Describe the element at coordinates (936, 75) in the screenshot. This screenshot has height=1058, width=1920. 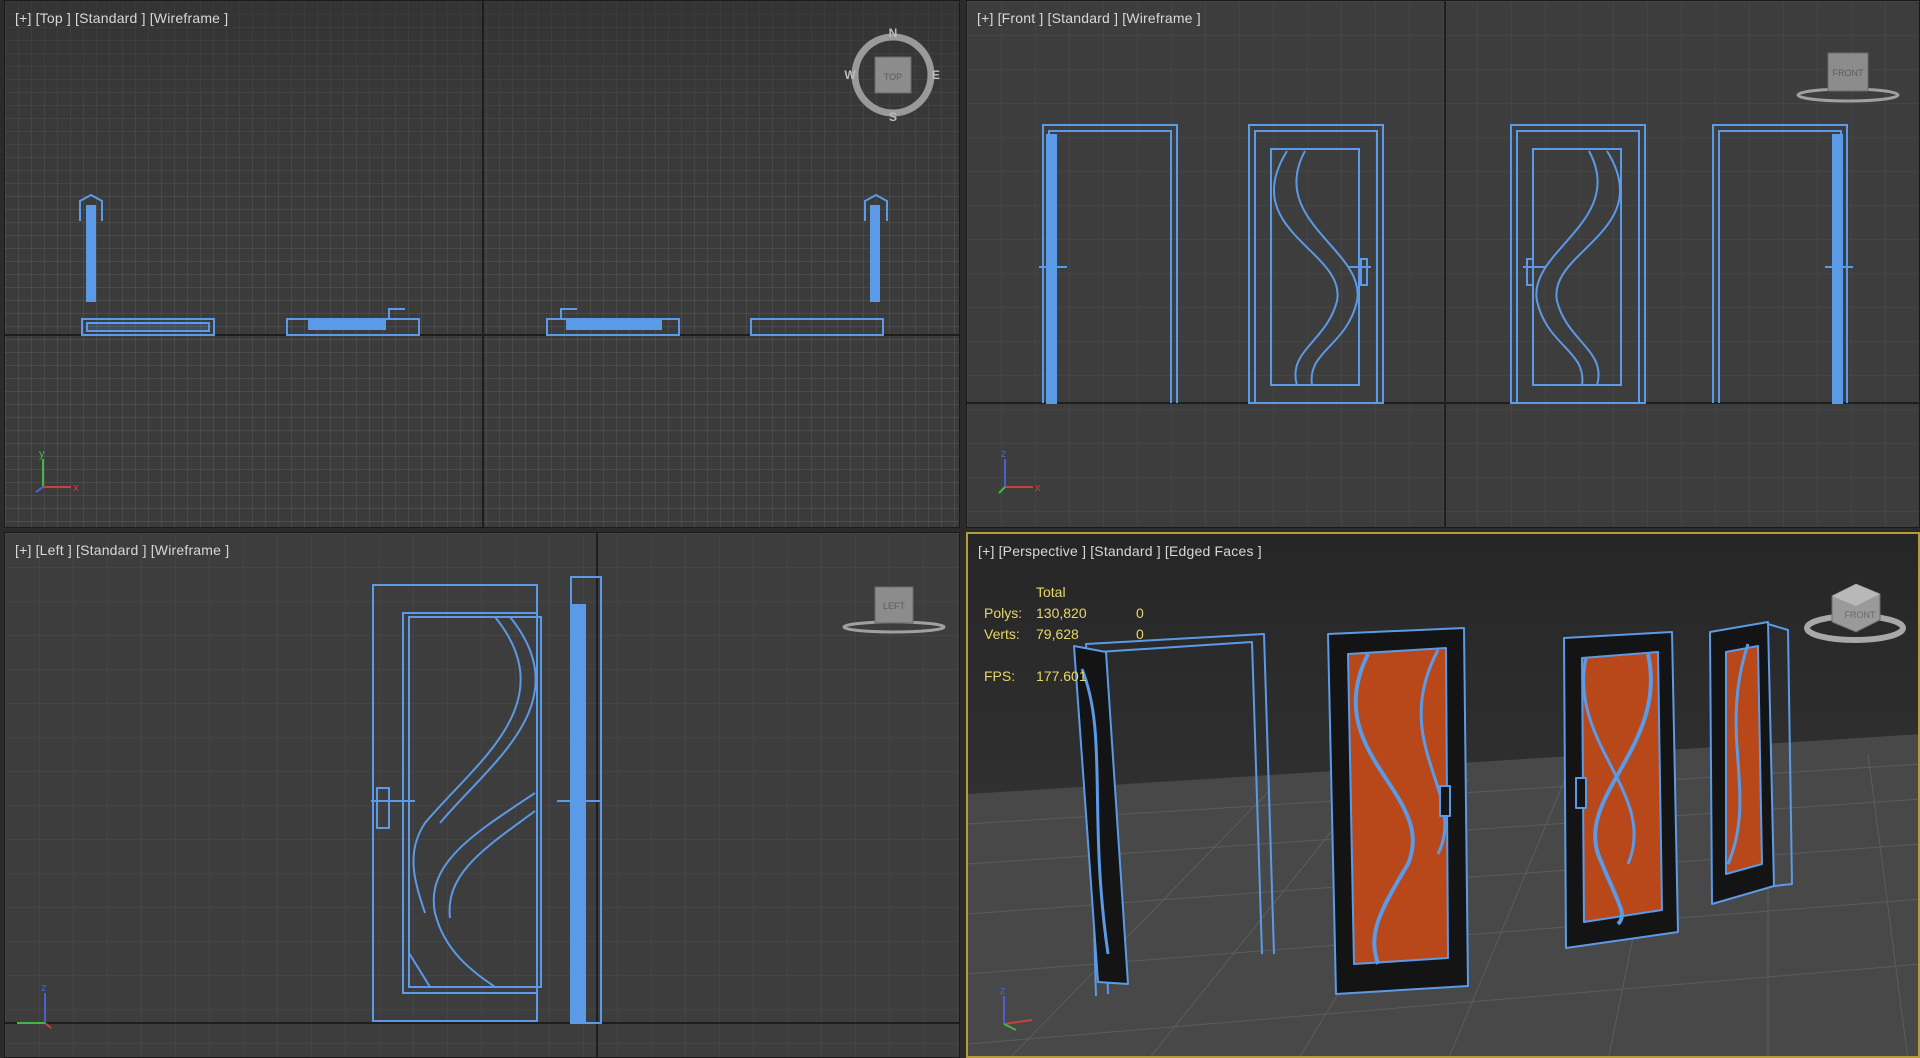
I see `compass-e: E` at that location.